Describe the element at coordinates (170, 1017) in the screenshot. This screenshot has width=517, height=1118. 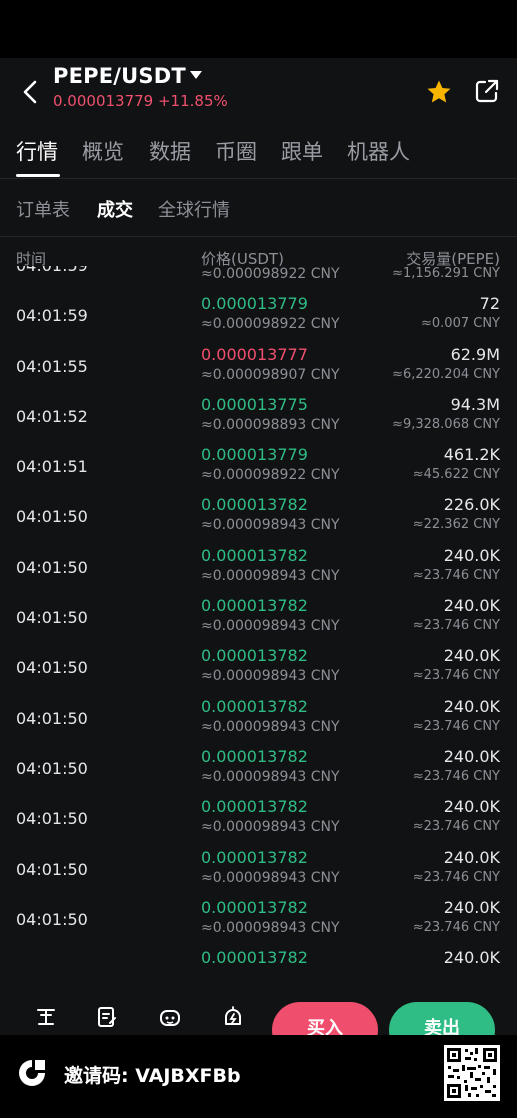
I see `bot-icon` at that location.